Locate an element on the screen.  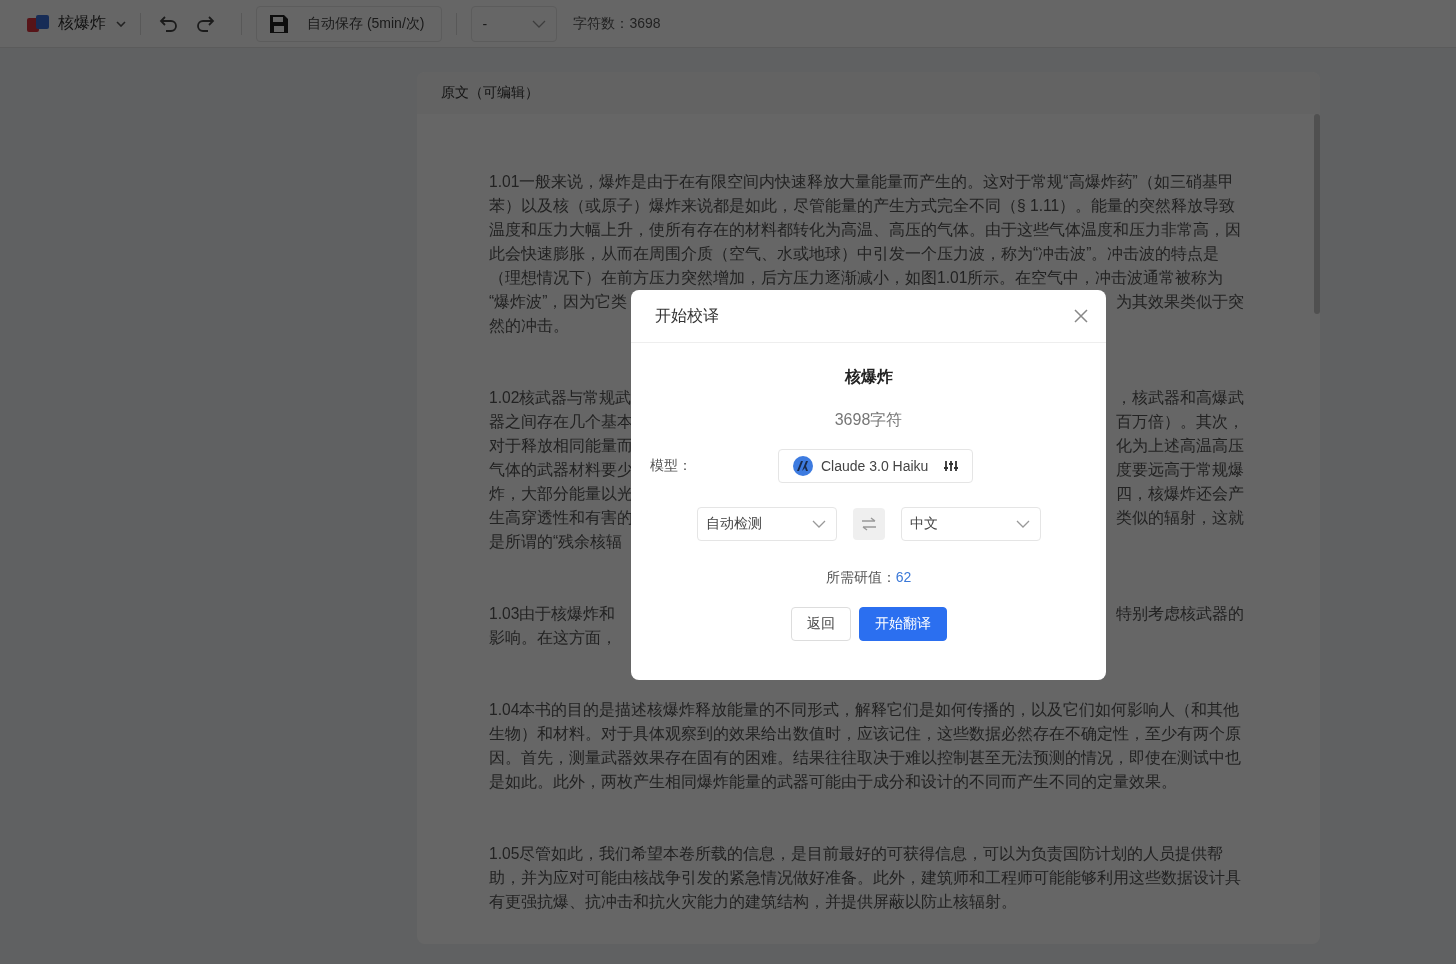
text-line: 四，核爆炸还会产 is located at coordinates (1180, 494).